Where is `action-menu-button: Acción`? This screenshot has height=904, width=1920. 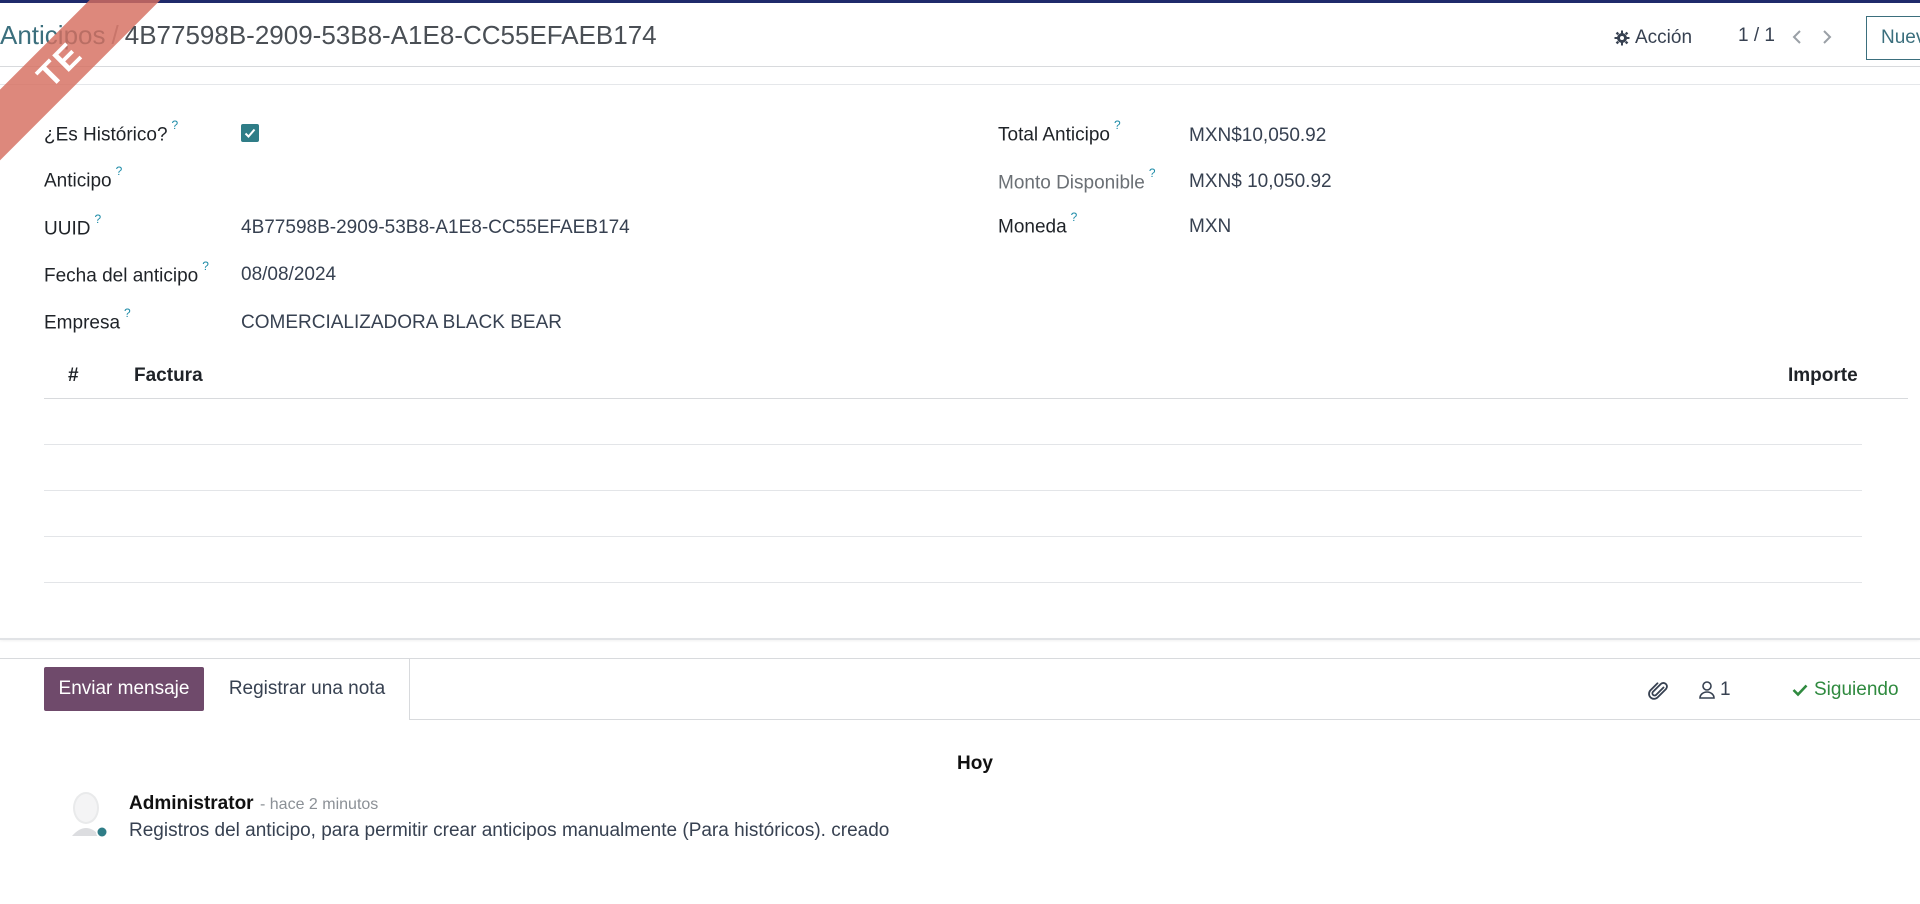
action-menu-button: Acción is located at coordinates (1653, 38).